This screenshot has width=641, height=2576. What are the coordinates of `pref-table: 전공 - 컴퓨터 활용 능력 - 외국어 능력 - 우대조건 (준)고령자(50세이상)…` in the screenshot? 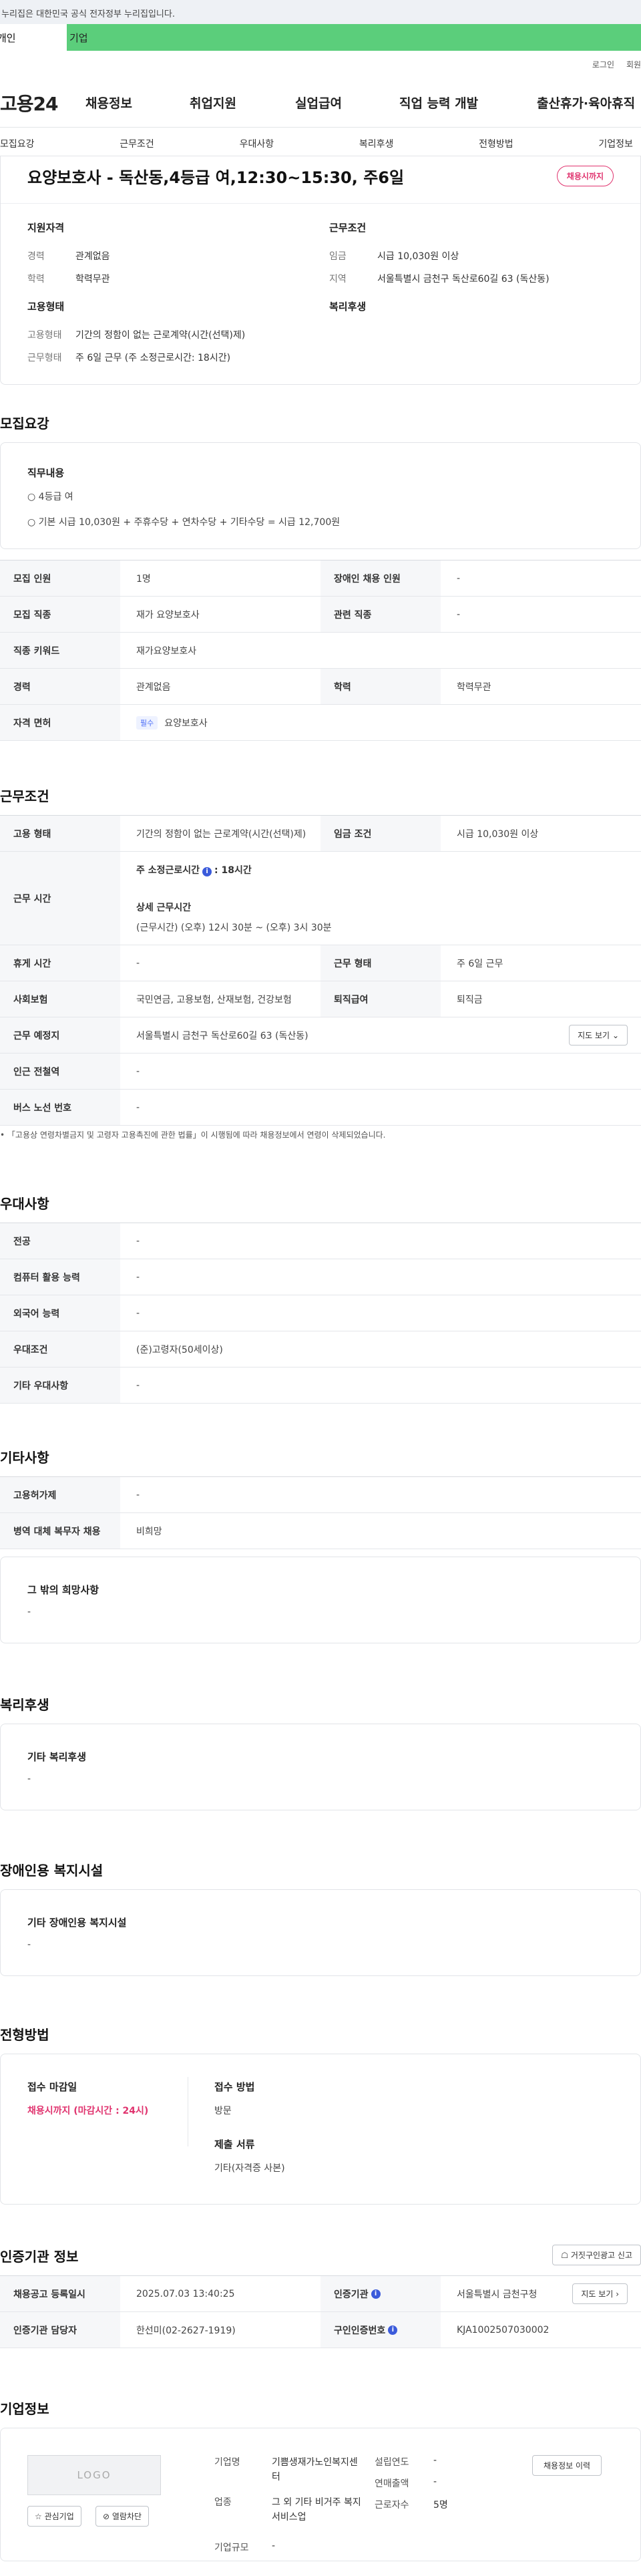 It's located at (320, 1313).